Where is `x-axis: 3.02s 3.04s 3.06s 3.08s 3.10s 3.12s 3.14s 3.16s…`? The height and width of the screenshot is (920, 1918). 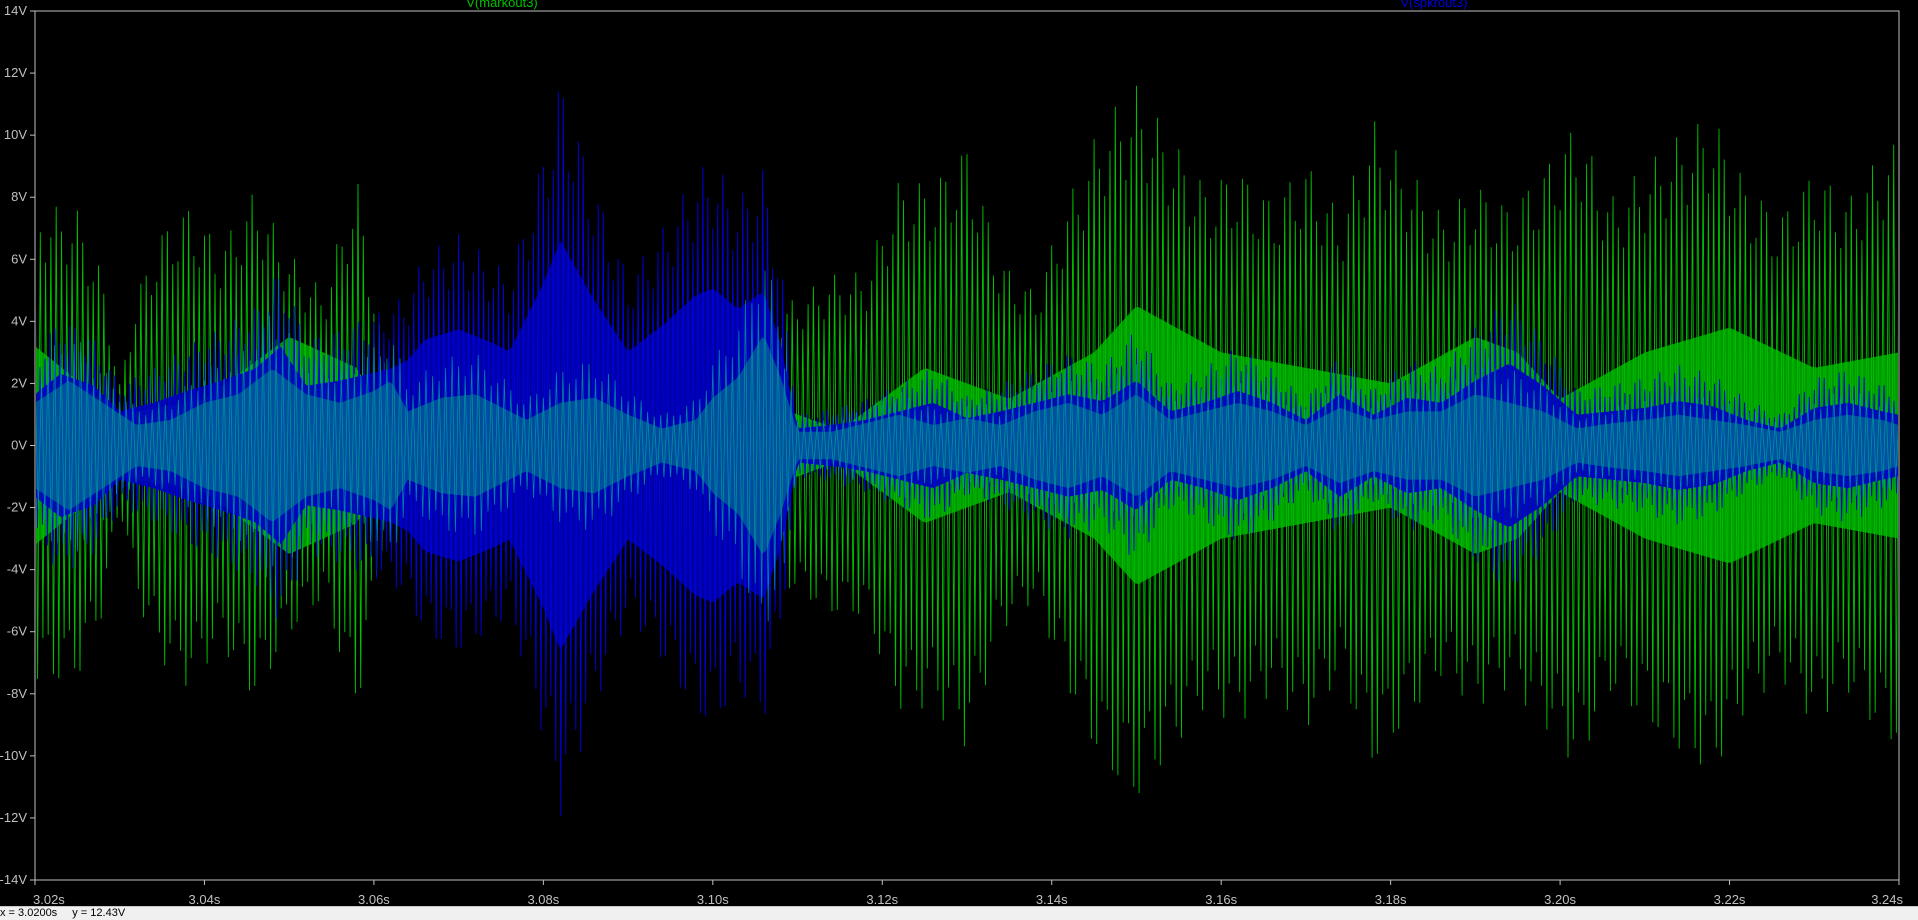
x-axis: 3.02s 3.04s 3.06s 3.08s 3.10s 3.12s 3.14s 3.16s… is located at coordinates (968, 893).